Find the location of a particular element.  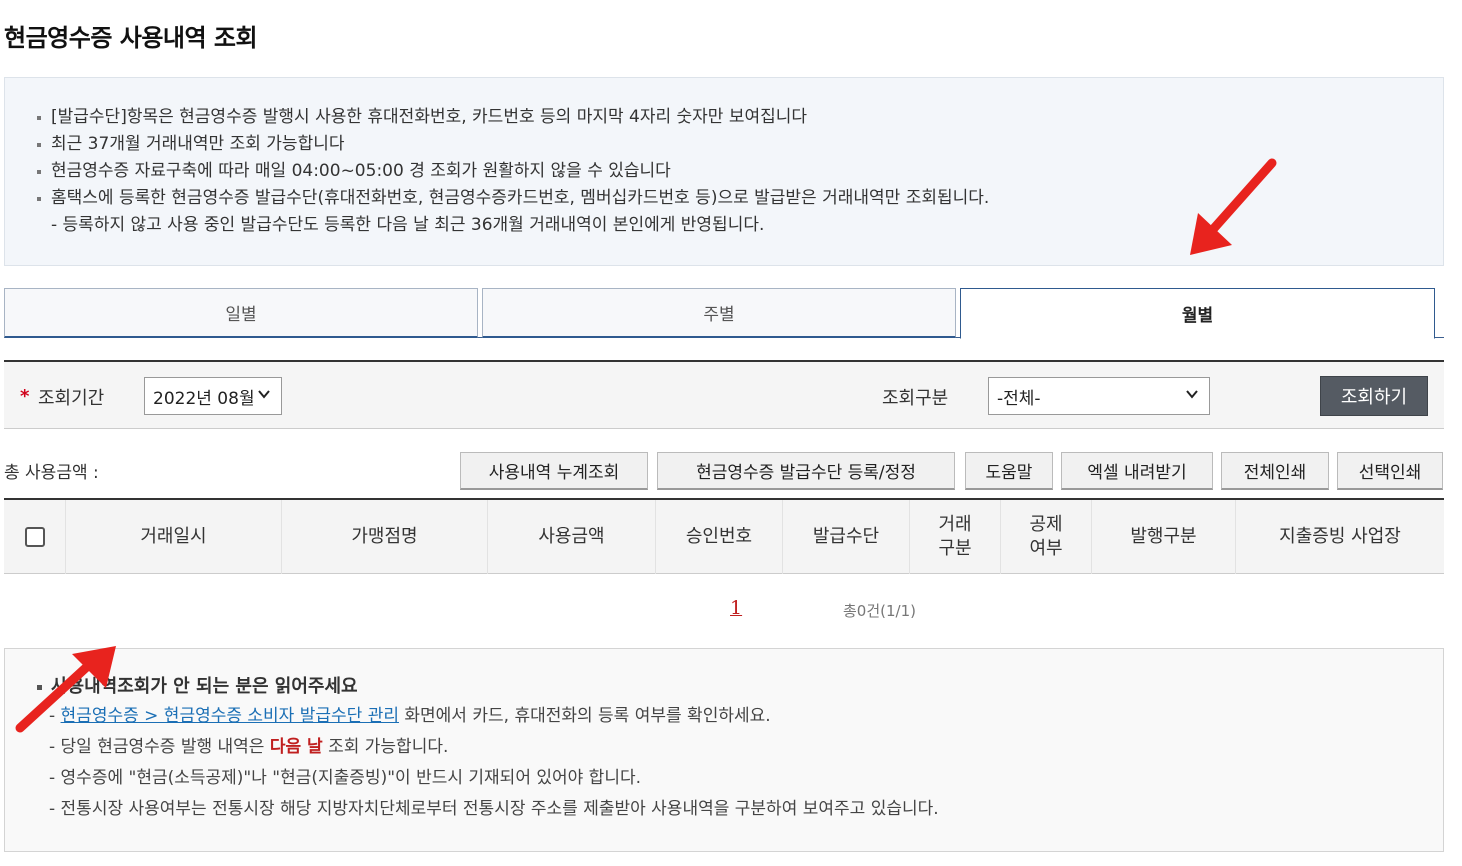

register-payment-method-button: 현금영수증 발급수단 등록/정정 is located at coordinates (806, 471).